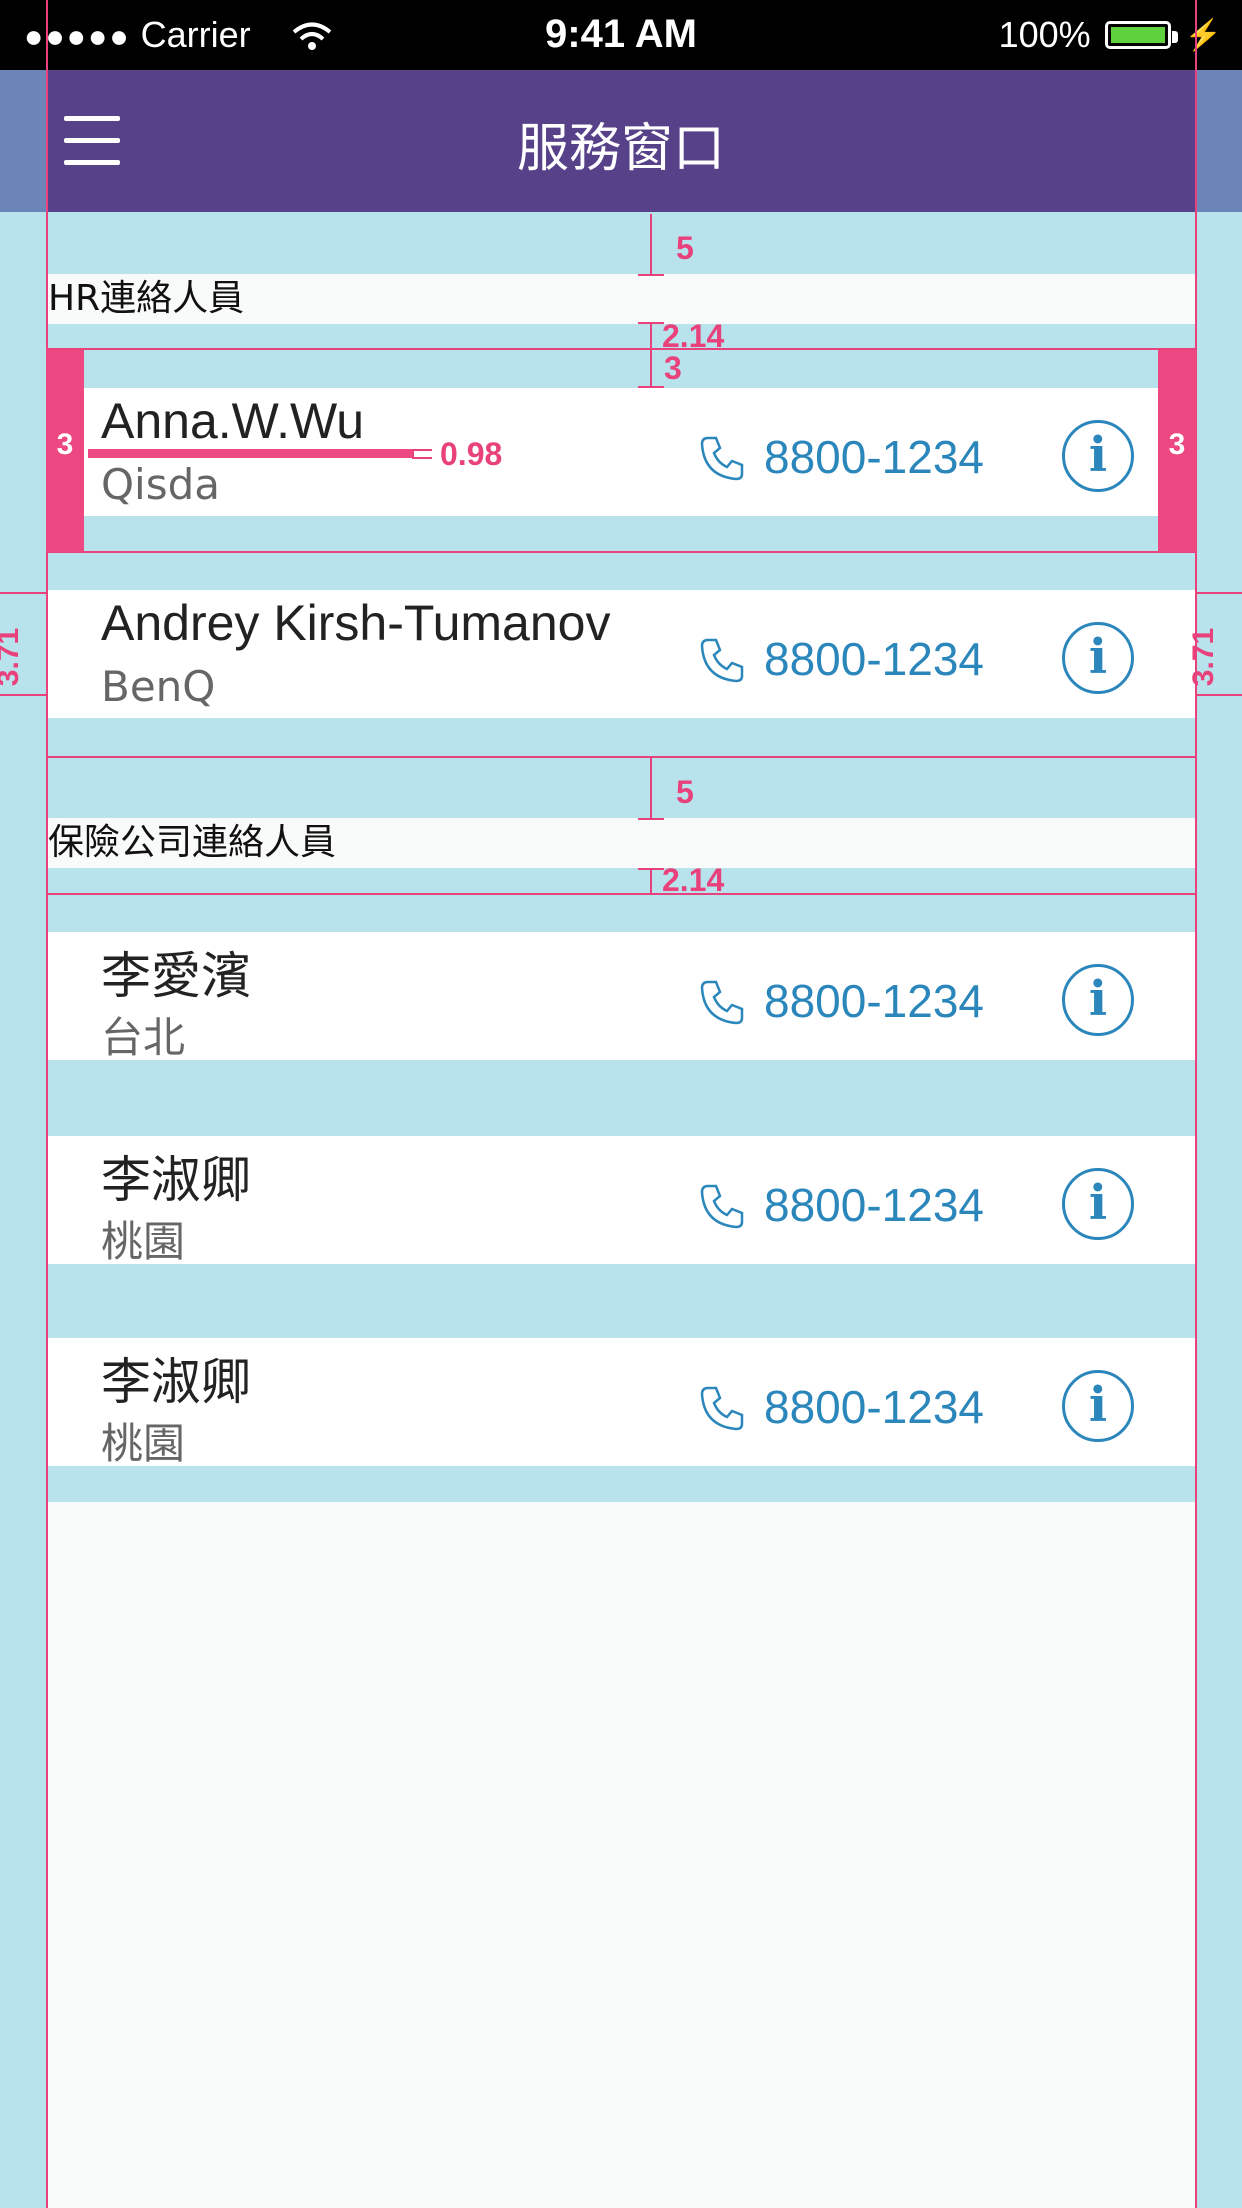 Image resolution: width=1242 pixels, height=2208 pixels. What do you see at coordinates (621, 35) in the screenshot?
I see `status-bar: ●●●●● Carrier 9:41 AM 100% ⚡` at bounding box center [621, 35].